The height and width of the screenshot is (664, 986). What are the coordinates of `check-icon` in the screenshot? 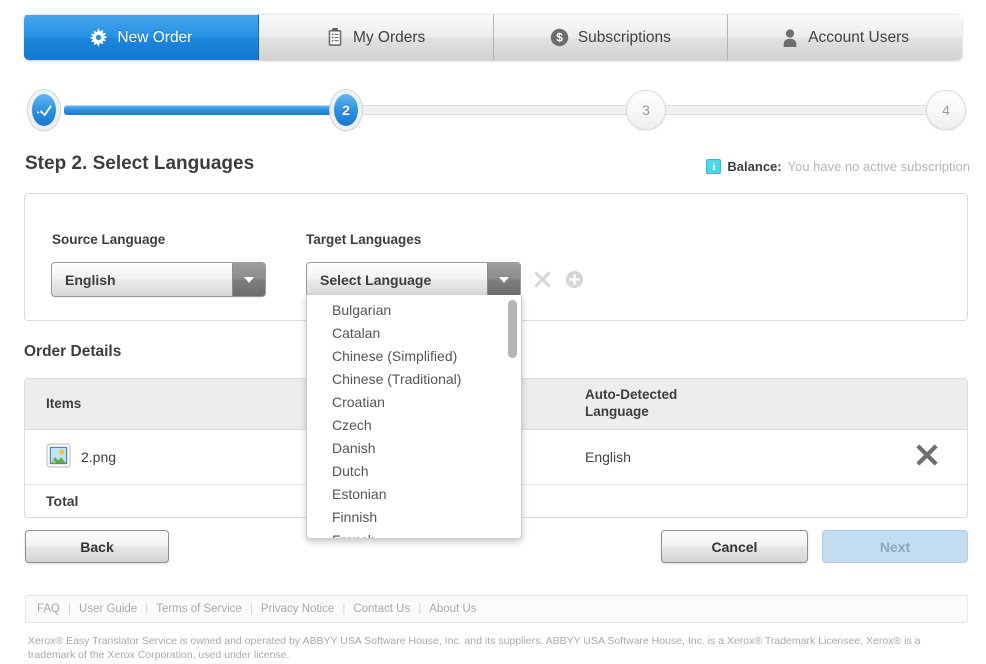 It's located at (44, 110).